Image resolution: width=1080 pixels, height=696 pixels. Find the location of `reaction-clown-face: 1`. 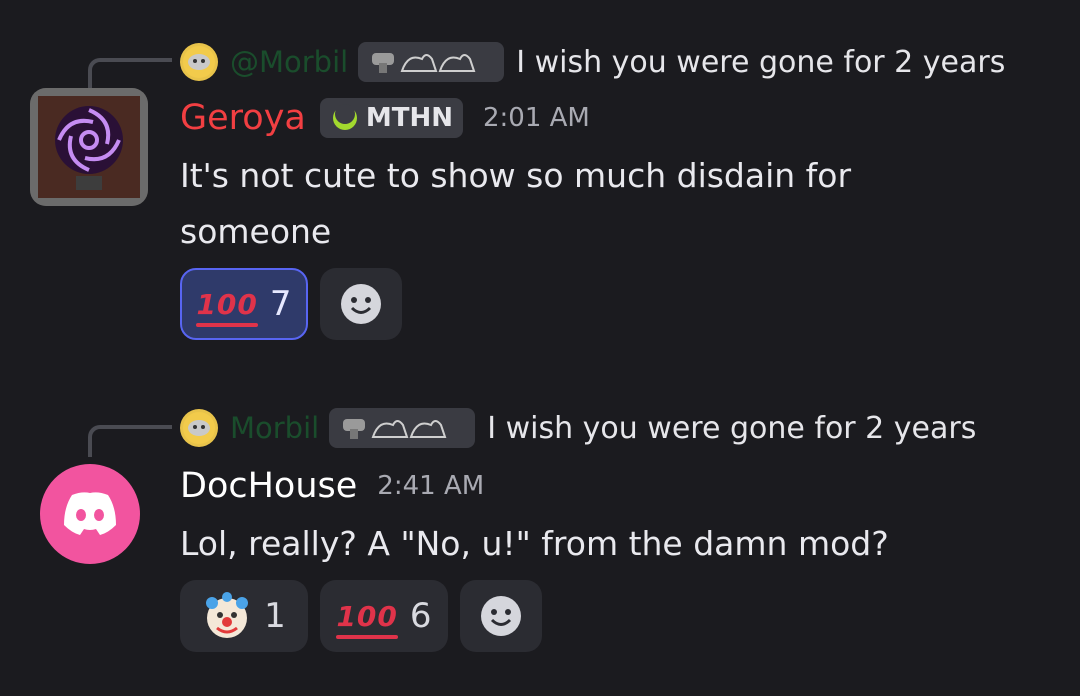

reaction-clown-face: 1 is located at coordinates (244, 616).